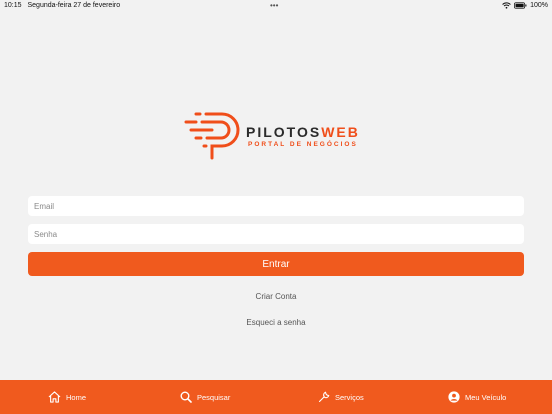 Image resolution: width=552 pixels, height=414 pixels. I want to click on tab-services: Serviços, so click(341, 397).